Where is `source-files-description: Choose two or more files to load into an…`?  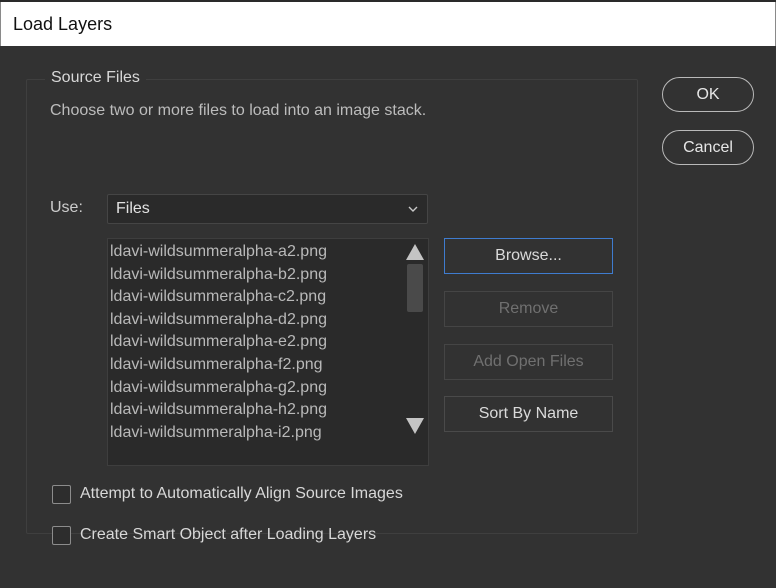
source-files-description: Choose two or more files to load into an… is located at coordinates (238, 110).